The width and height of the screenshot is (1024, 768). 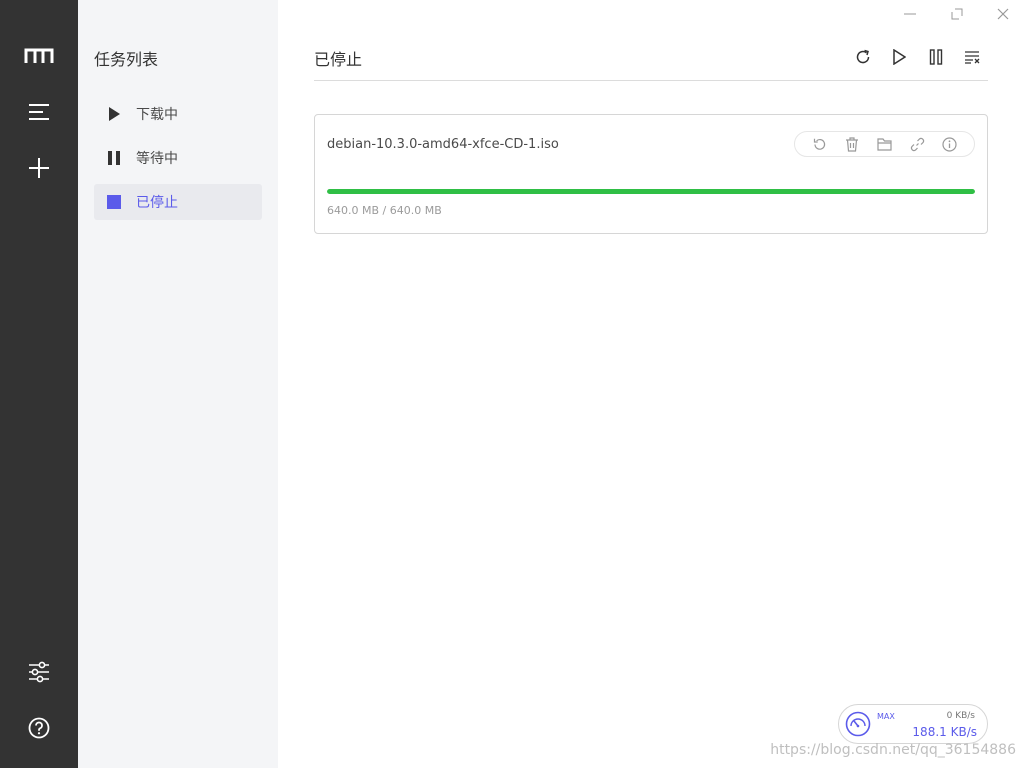 I want to click on minimize-icon, so click(x=910, y=14).